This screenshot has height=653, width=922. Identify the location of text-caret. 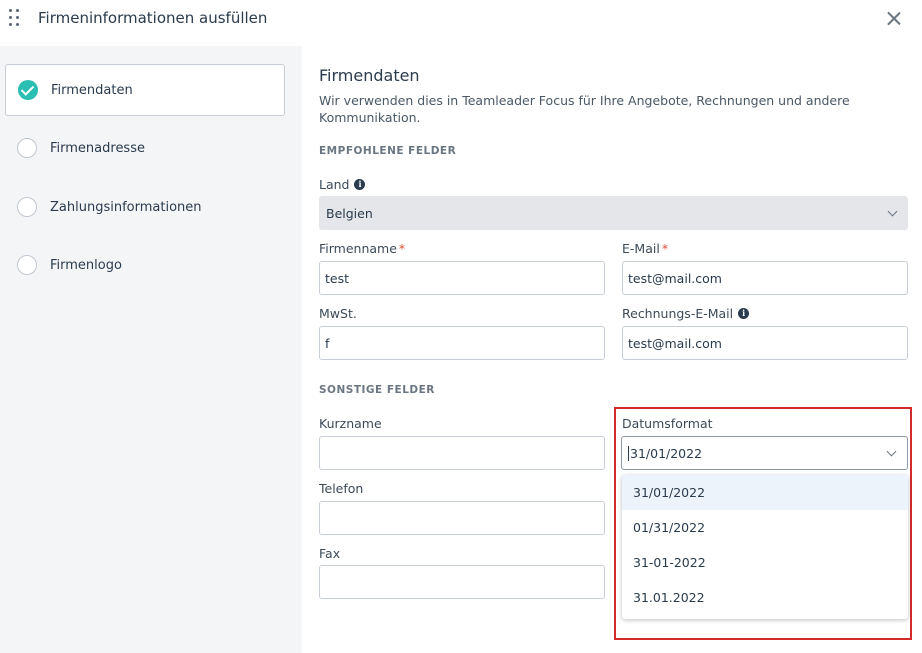
(628, 453).